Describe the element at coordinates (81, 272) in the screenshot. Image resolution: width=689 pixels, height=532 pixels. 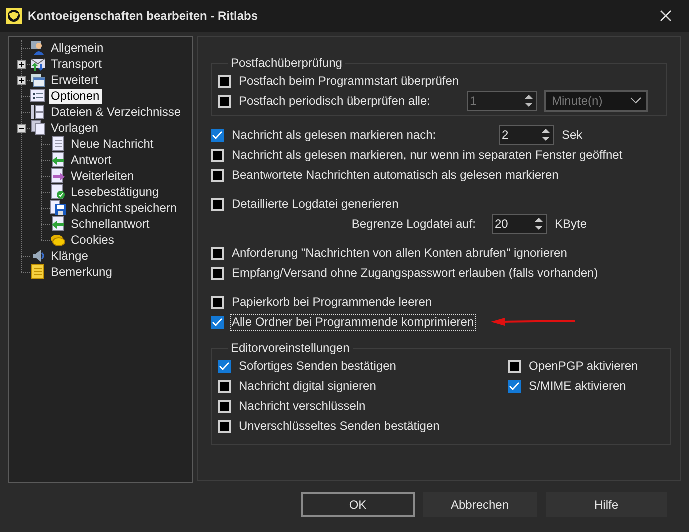
I see `tree-item: Bemerkung` at that location.